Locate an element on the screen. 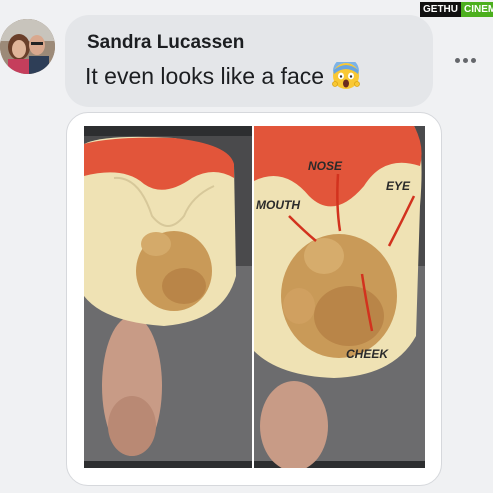 This screenshot has height=493, width=493. annotation-nose: NOSE is located at coordinates (325, 166).